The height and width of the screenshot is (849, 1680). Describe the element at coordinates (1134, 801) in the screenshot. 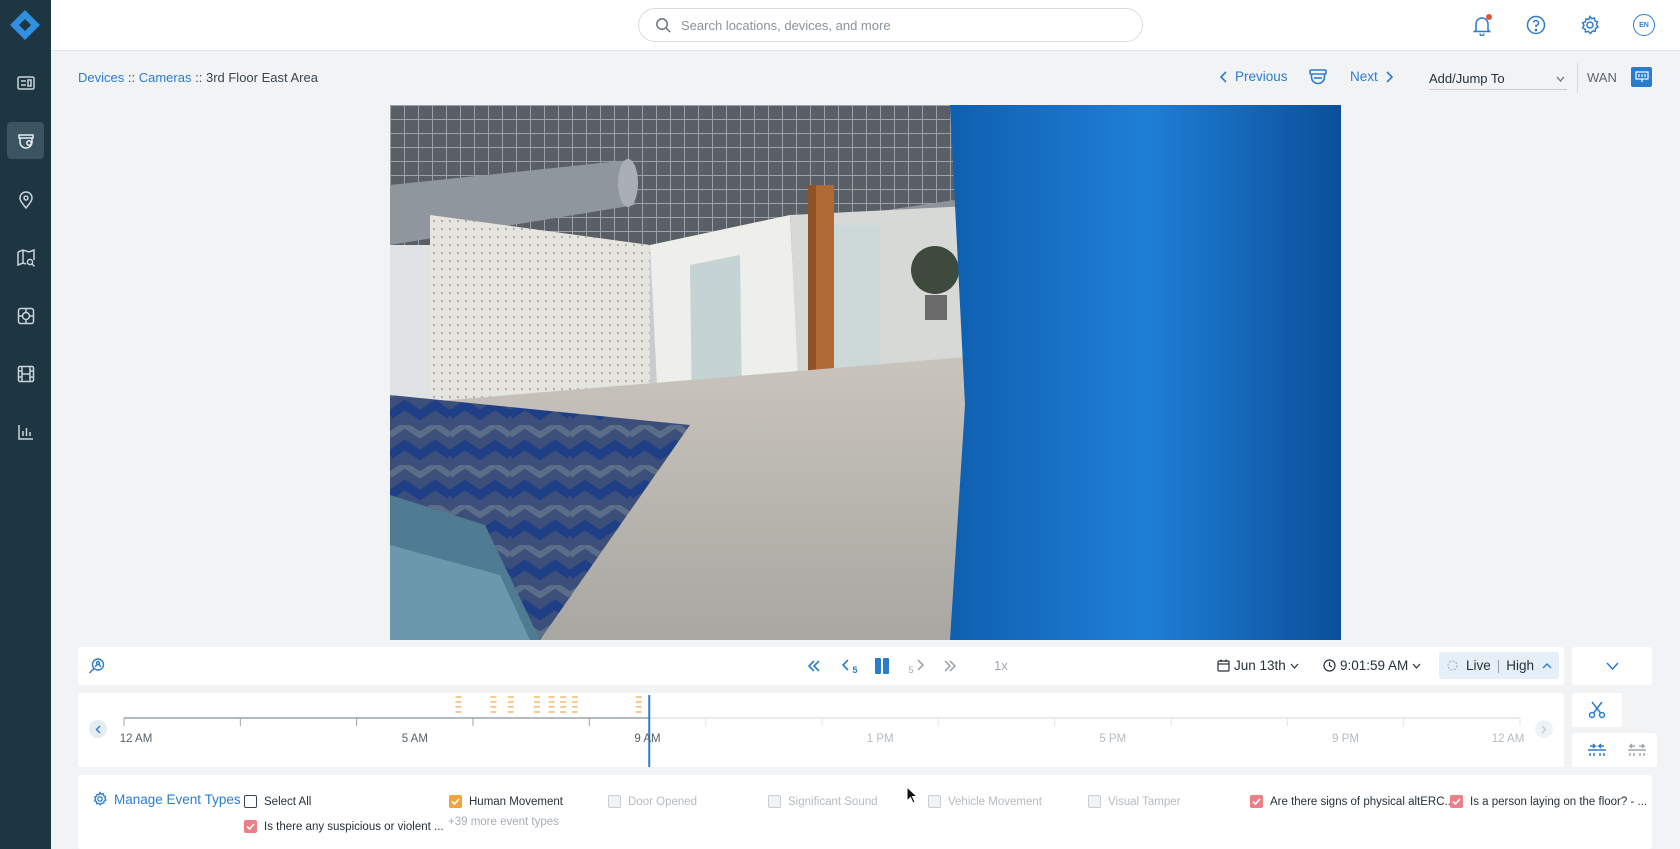

I see `event-type-checkbox: Visual Tamper` at that location.